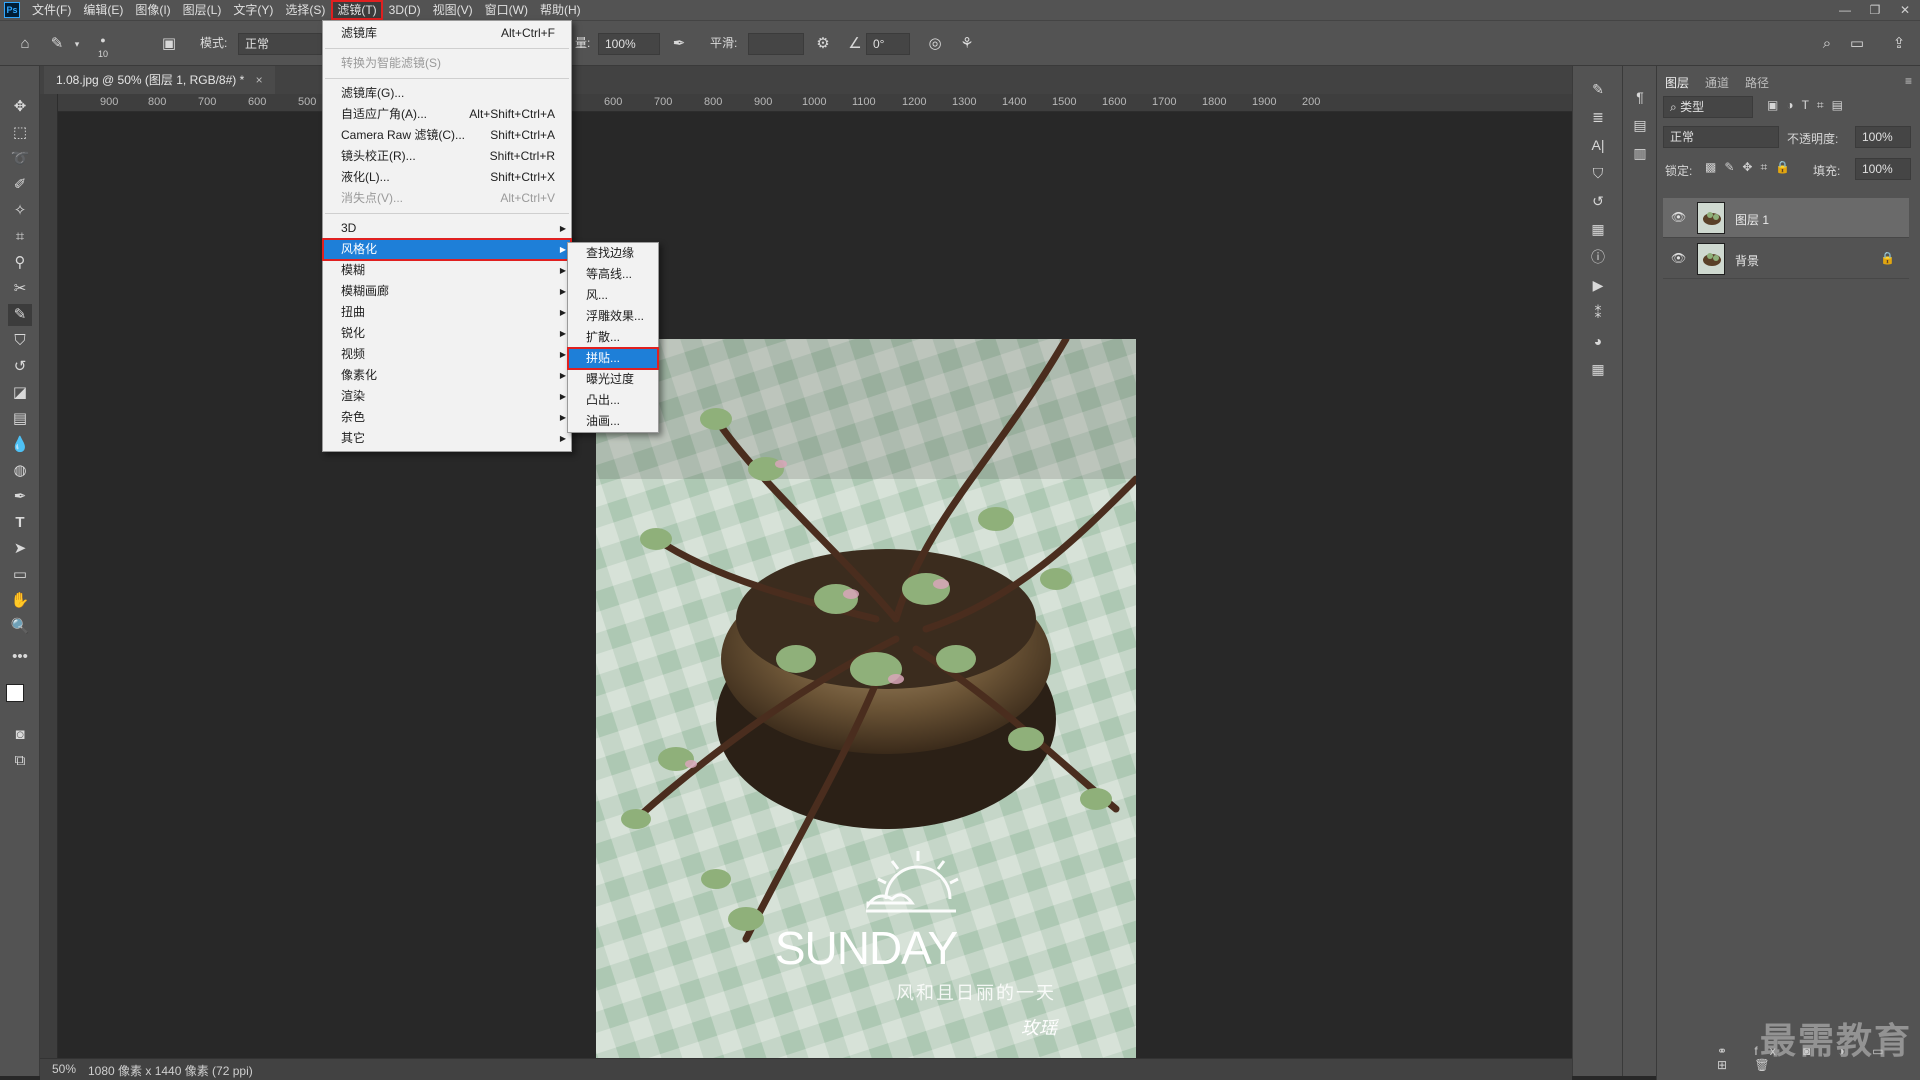 This screenshot has height=1080, width=1920. What do you see at coordinates (1857, 44) in the screenshot?
I see `workspace-icon: ▭` at bounding box center [1857, 44].